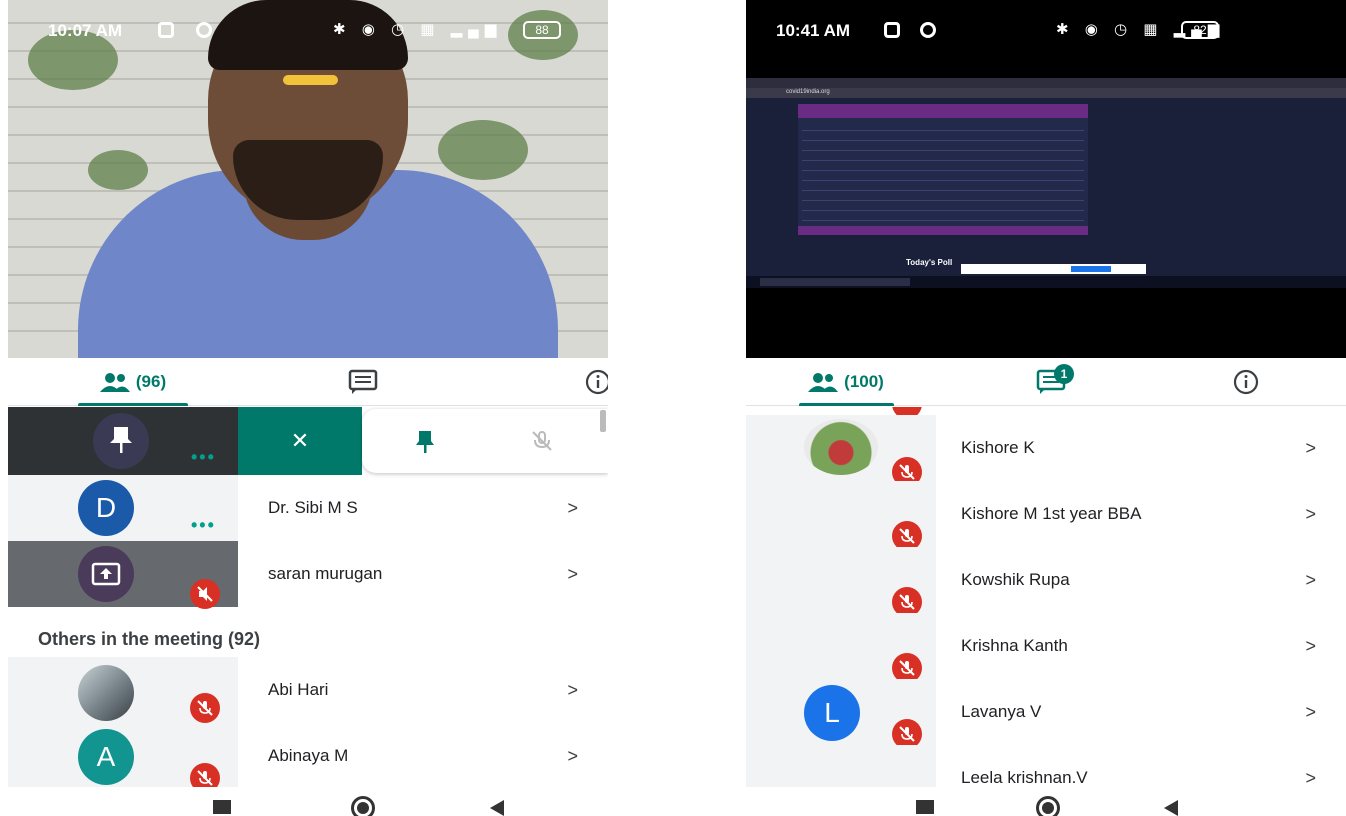  I want to click on participant-row: A Abinaya M >, so click(308, 755).